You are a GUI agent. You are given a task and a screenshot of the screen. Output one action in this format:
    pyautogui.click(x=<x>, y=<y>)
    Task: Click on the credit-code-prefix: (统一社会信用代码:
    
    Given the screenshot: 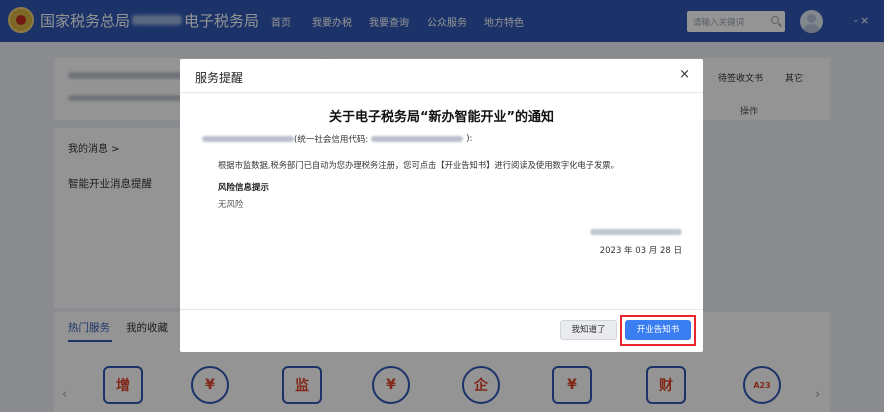 What is the action you would take?
    pyautogui.click(x=331, y=140)
    